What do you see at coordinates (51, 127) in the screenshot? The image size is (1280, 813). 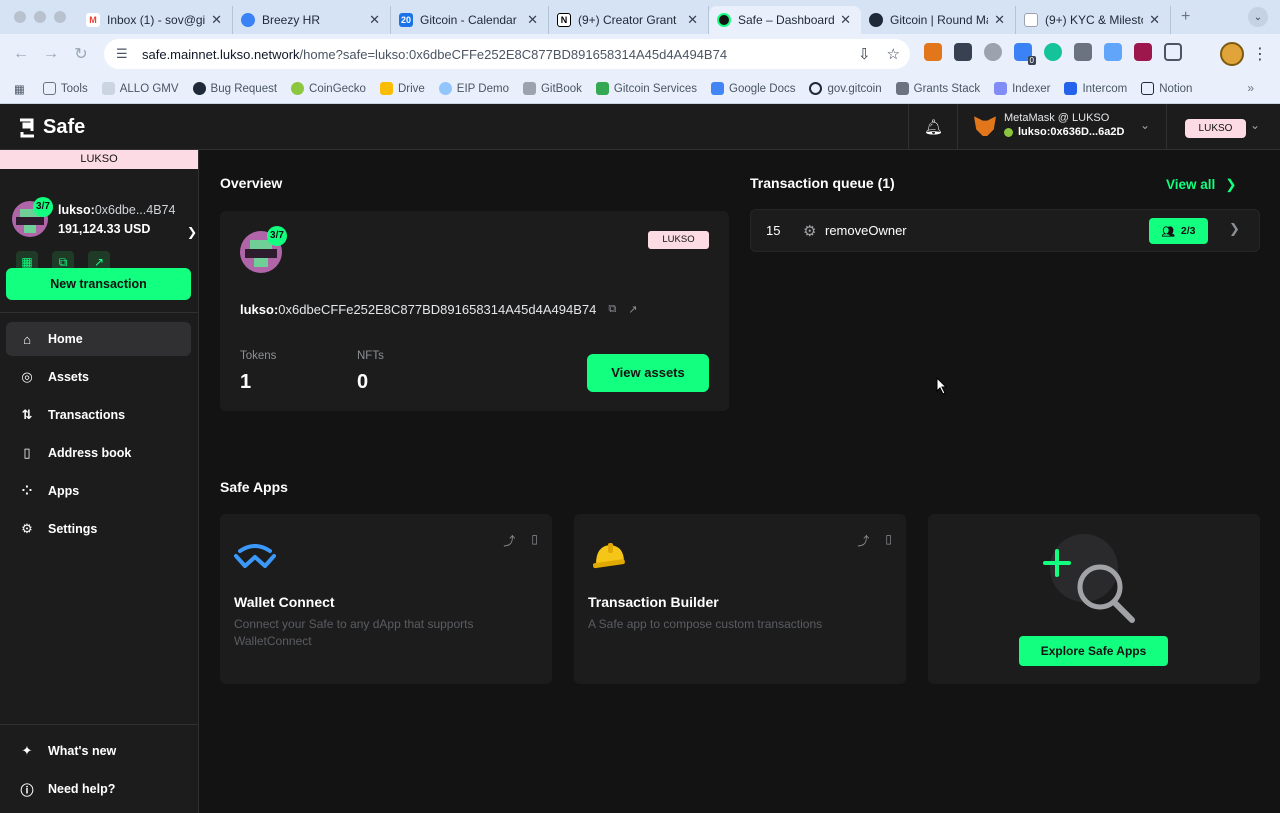 I see `safe-logo: Safe` at bounding box center [51, 127].